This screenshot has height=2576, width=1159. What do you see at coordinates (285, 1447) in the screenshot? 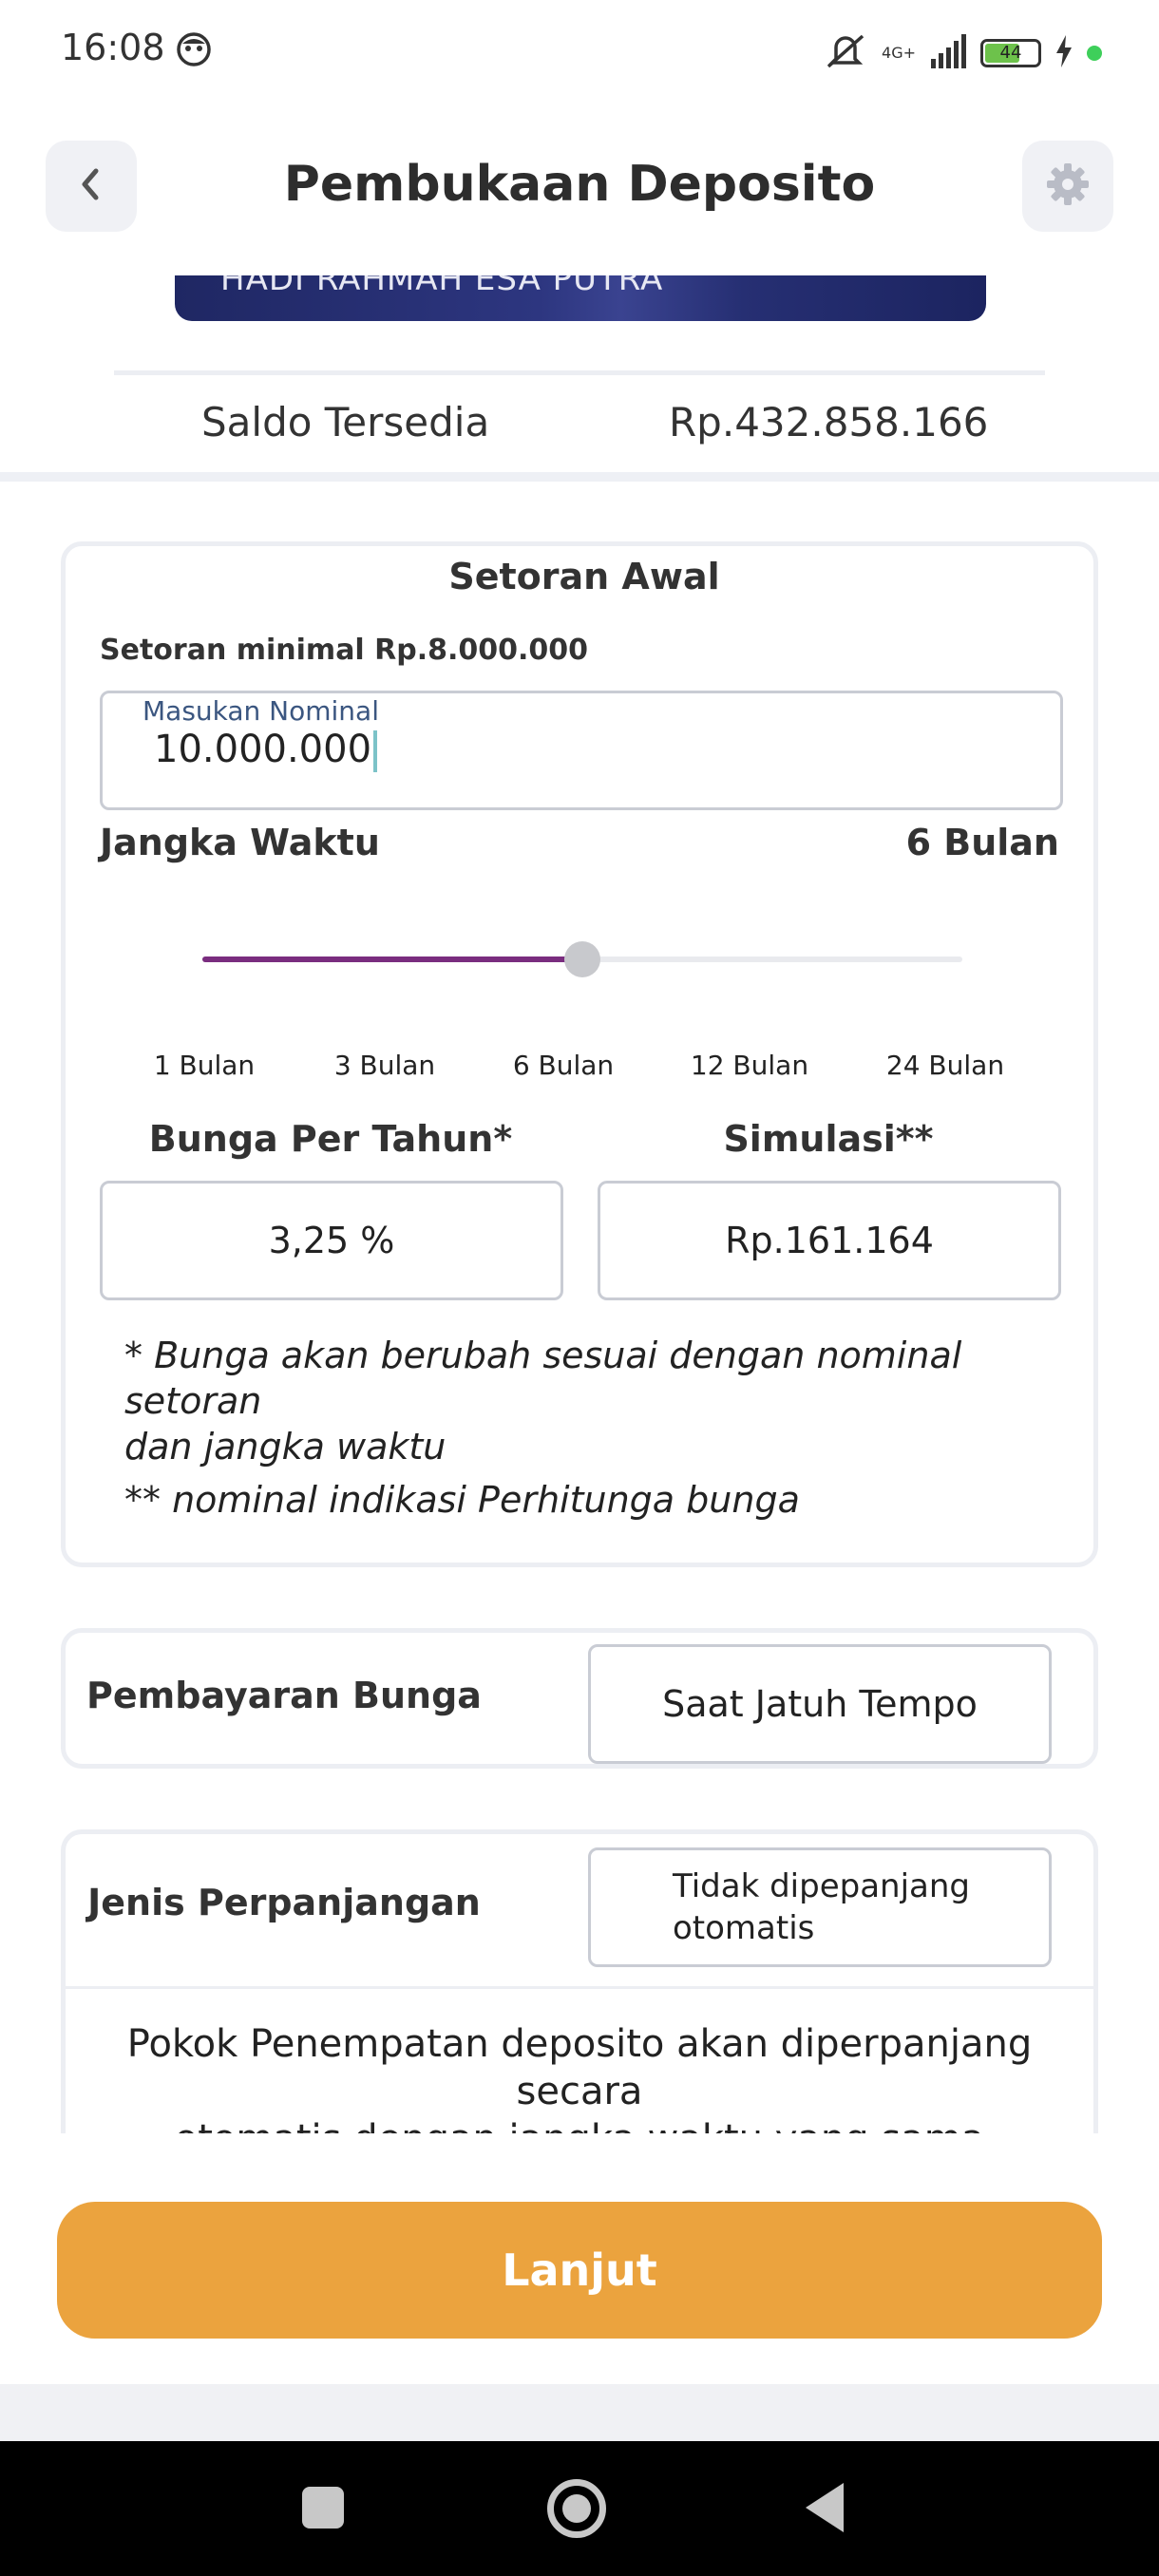
I see `interest-note-line: dan jangka waktu` at bounding box center [285, 1447].